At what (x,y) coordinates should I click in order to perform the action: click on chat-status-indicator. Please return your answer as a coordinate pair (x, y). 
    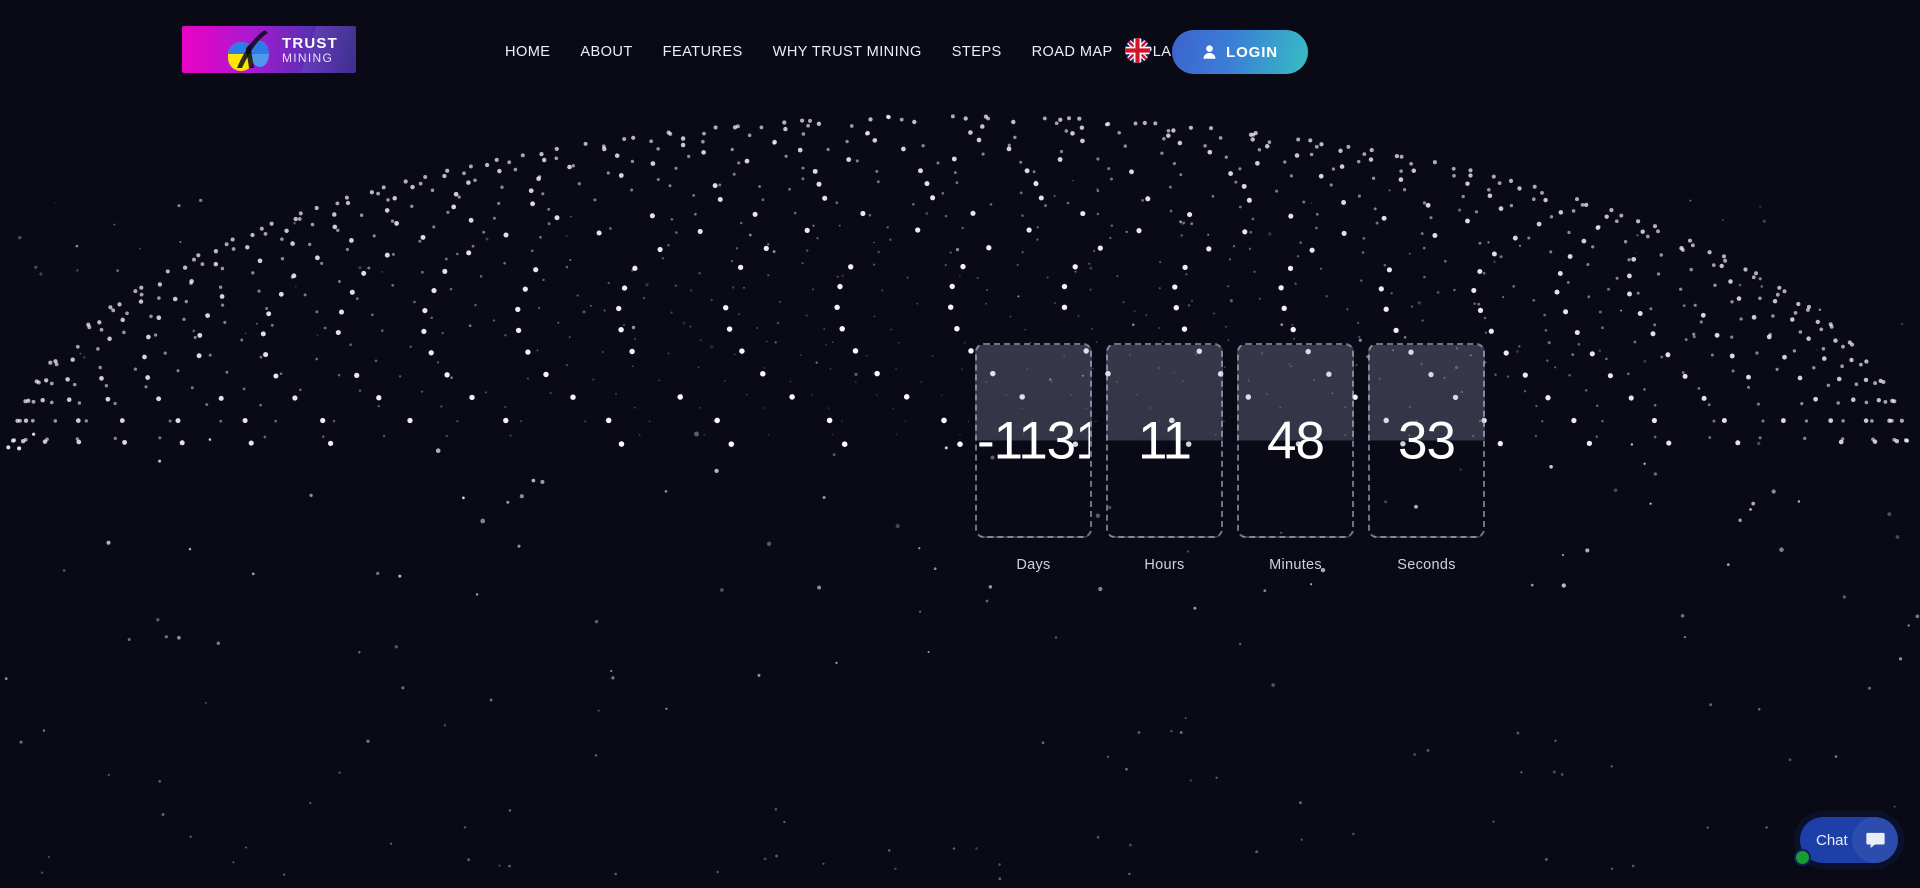
    Looking at the image, I should click on (1802, 857).